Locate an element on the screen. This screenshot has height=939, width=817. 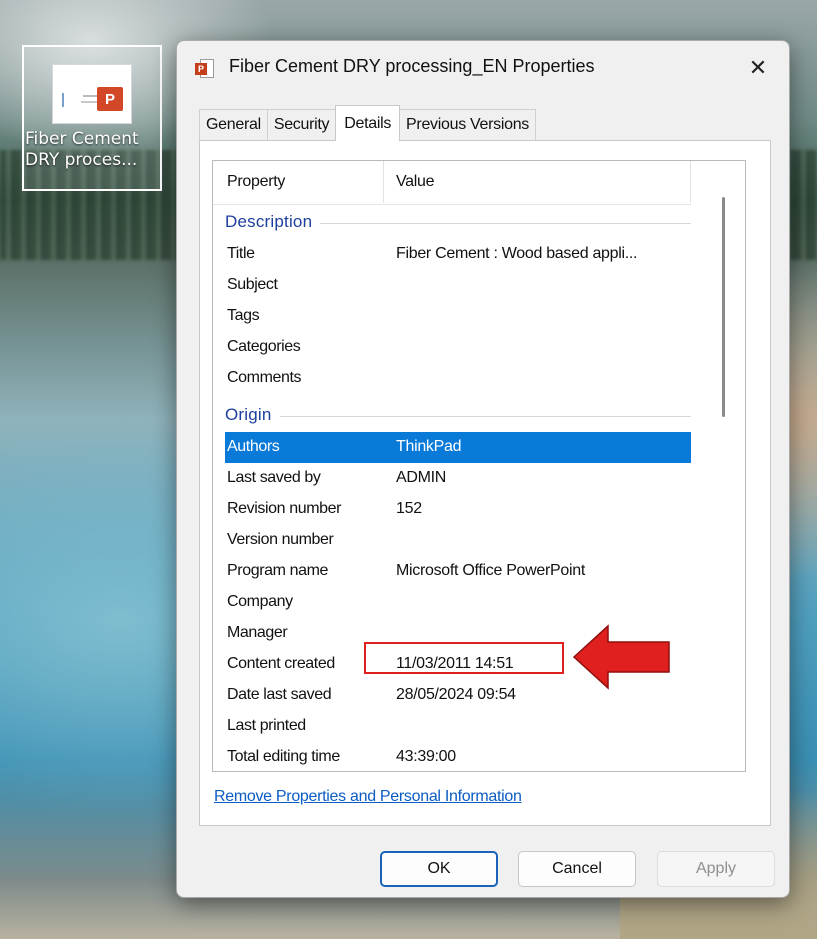
property-name: Last saved by is located at coordinates (274, 477).